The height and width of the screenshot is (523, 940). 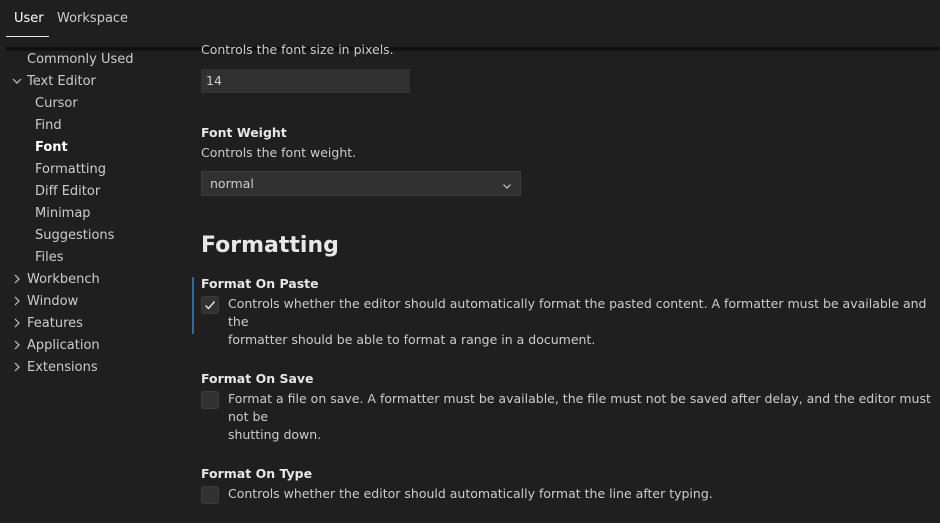 I want to click on toc-item-diff-editor: Diff Editor, so click(x=67, y=191).